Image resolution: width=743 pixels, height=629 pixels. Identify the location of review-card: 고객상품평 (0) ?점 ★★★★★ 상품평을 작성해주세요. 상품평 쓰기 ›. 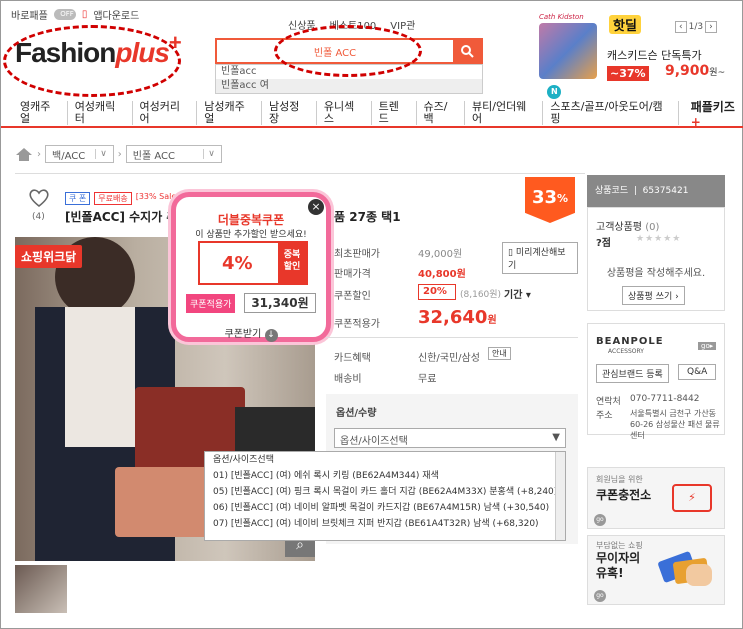
(656, 259).